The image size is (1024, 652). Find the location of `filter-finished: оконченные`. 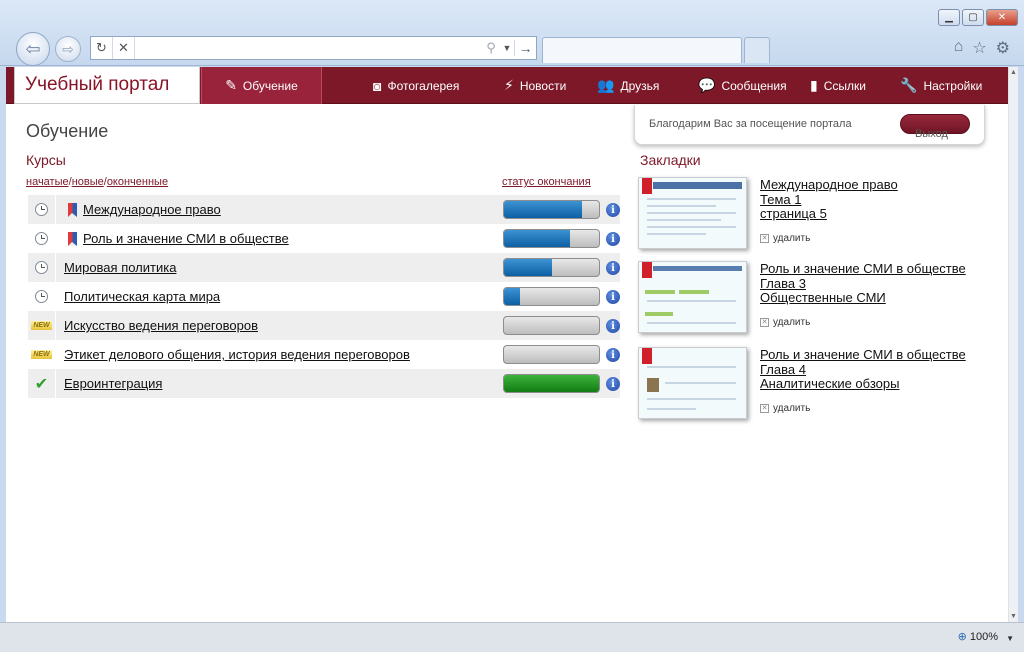

filter-finished: оконченные is located at coordinates (137, 182).